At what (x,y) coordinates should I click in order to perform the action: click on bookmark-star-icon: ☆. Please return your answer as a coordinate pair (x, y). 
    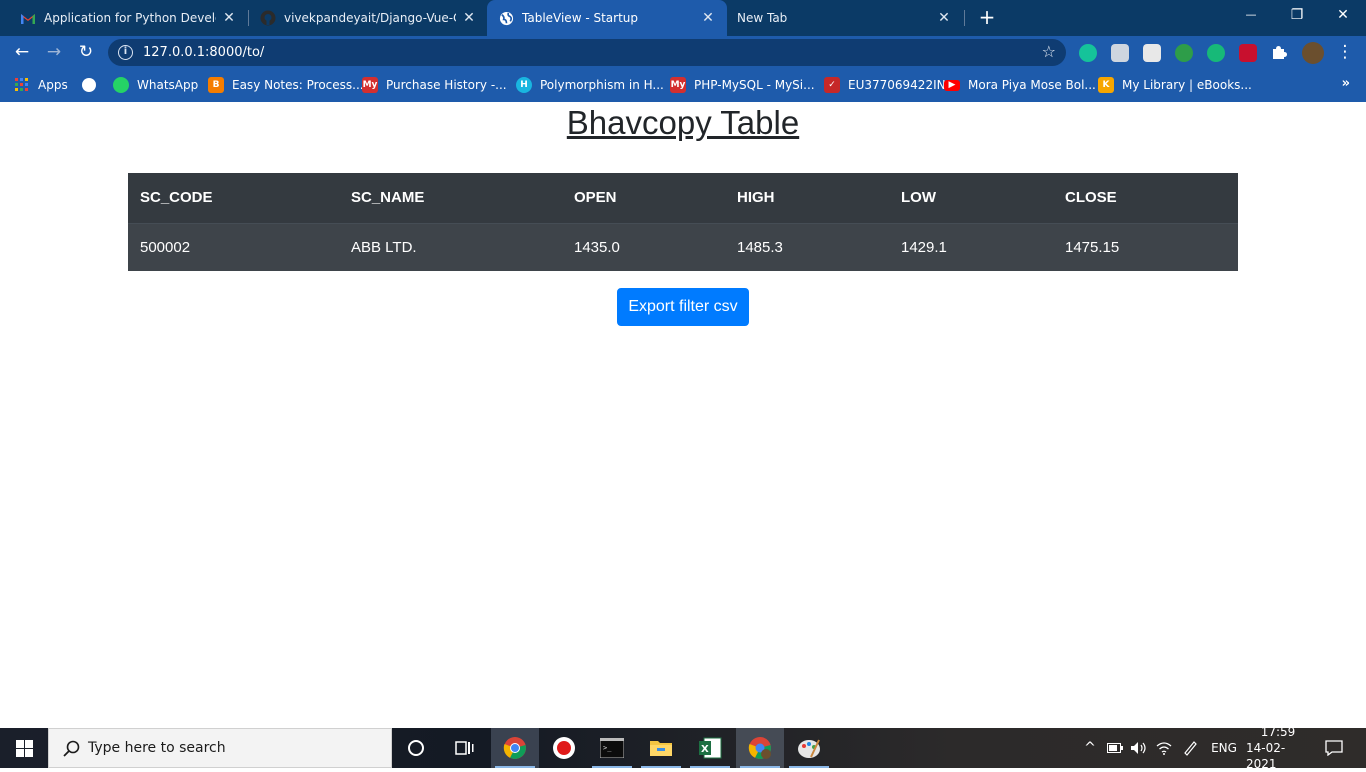
    Looking at the image, I should click on (1049, 51).